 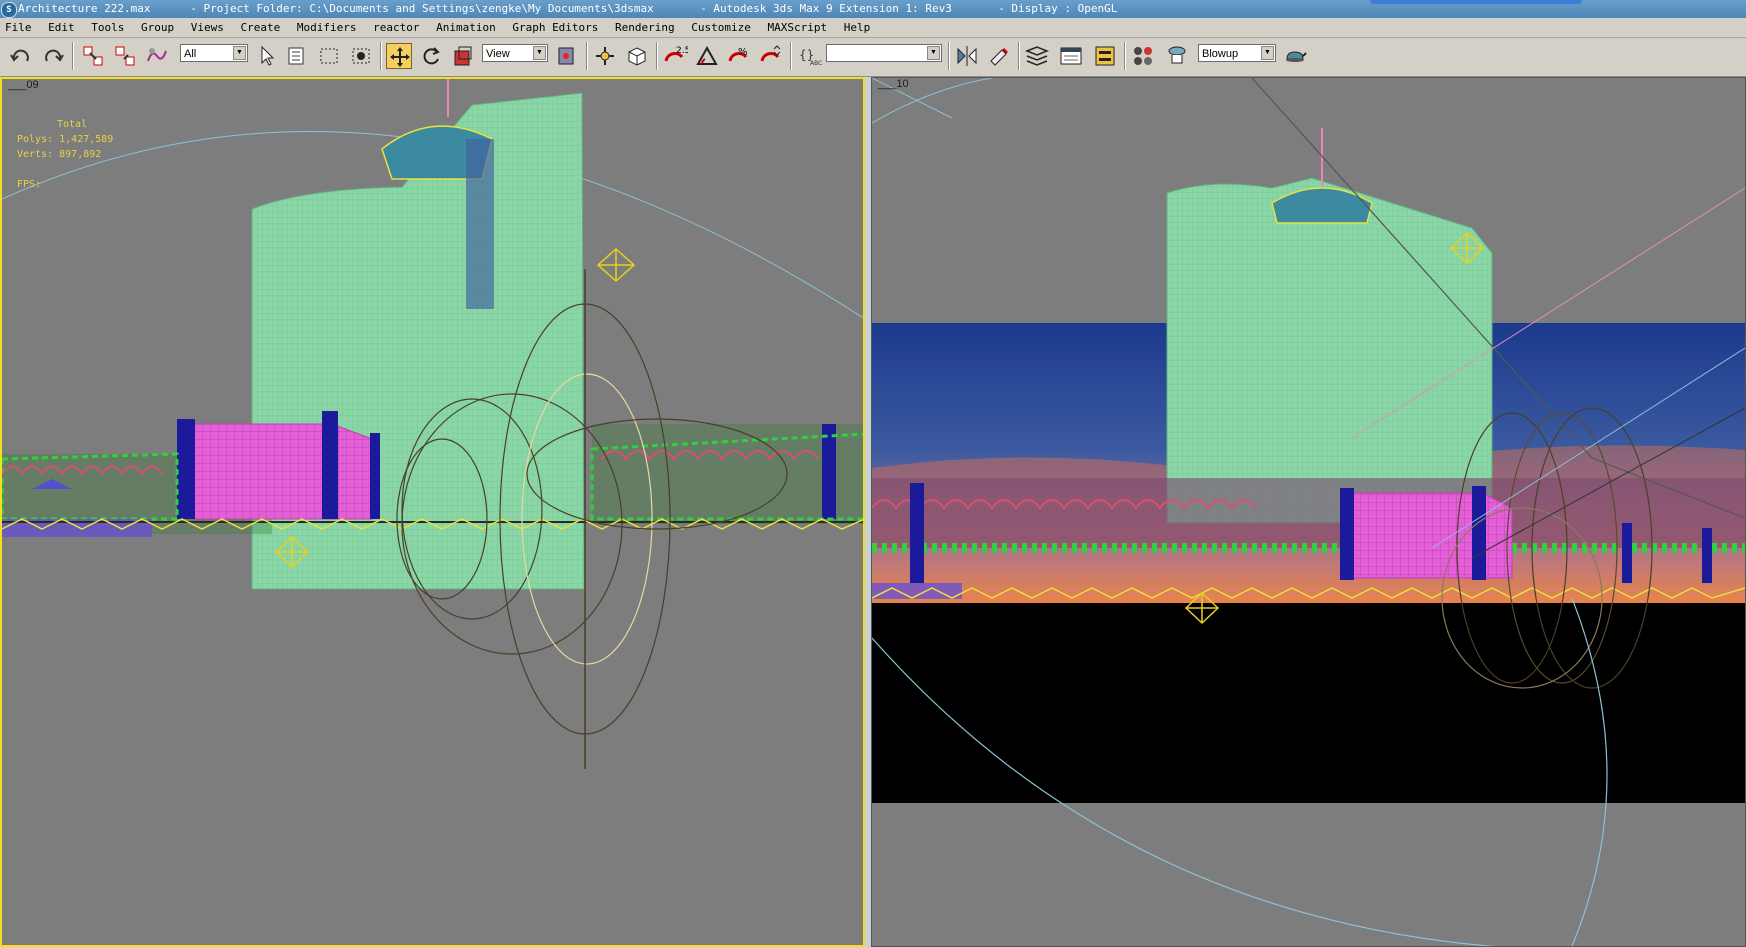 What do you see at coordinates (675, 56) in the screenshot?
I see `snaps-toggle-icon: 2.5` at bounding box center [675, 56].